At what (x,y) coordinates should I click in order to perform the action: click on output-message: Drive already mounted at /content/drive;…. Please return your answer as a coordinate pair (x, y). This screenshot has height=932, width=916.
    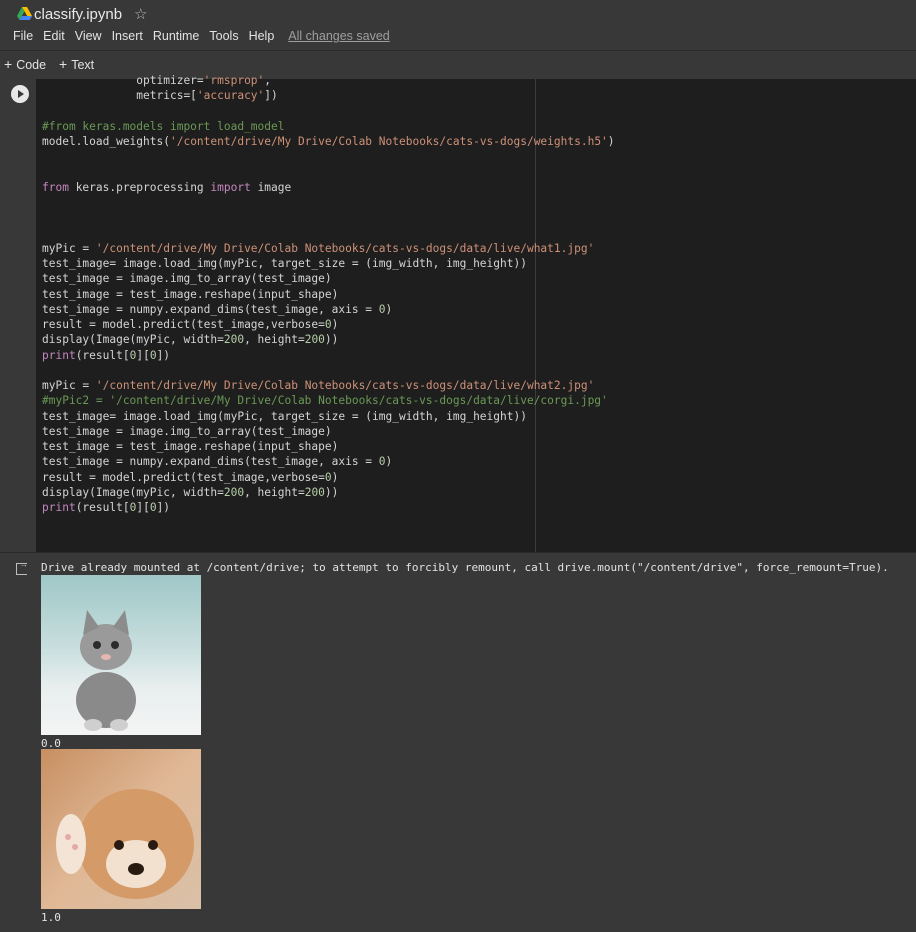
    Looking at the image, I should click on (465, 567).